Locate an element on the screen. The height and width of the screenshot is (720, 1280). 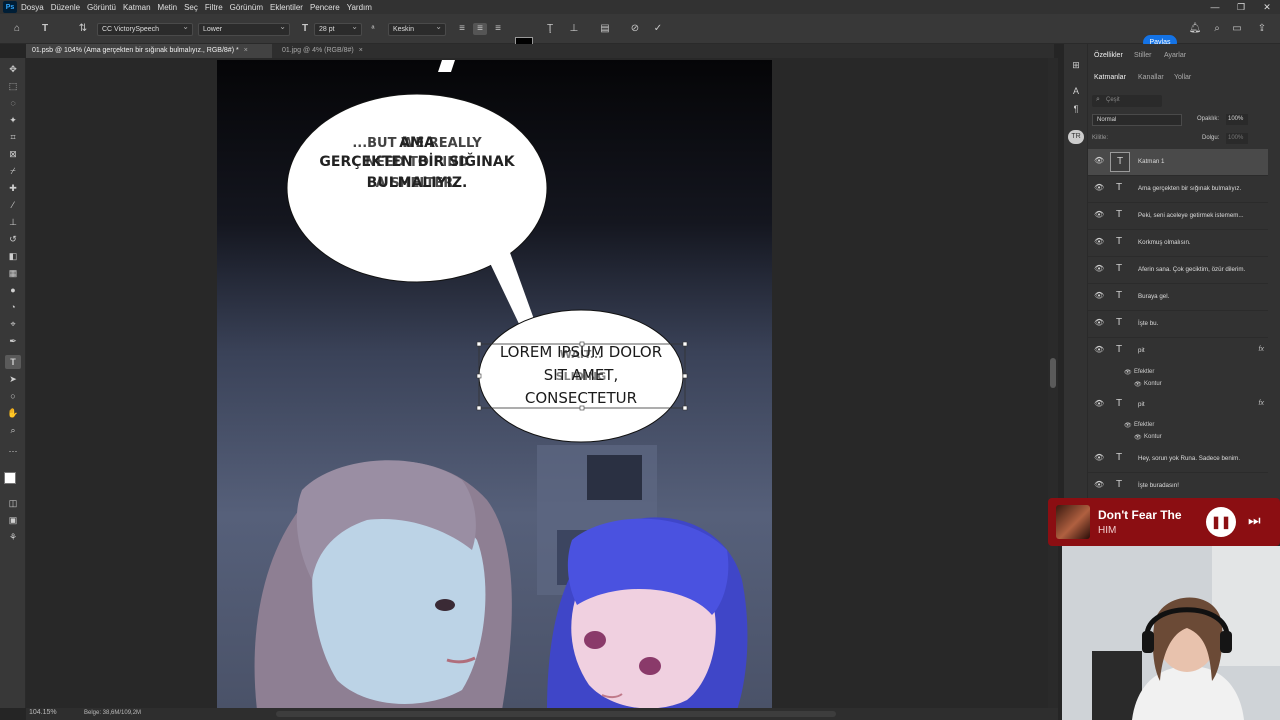
layer-row: 👁︎ T Buraya gel. is located at coordinates (1178, 297).